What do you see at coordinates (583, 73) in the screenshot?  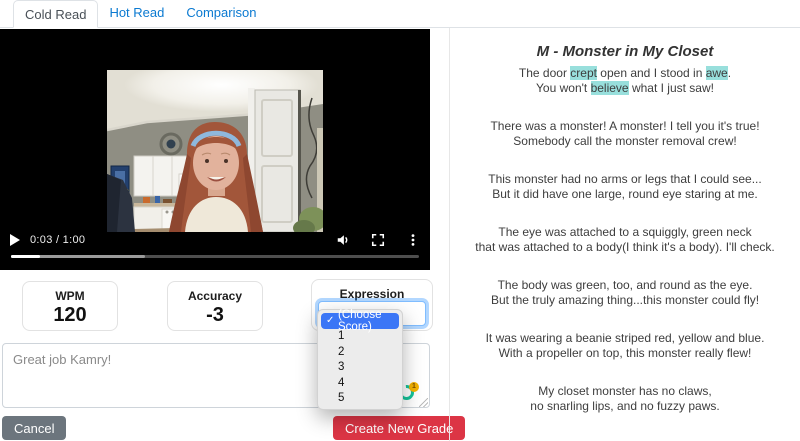 I see `highlighted-word: crept` at bounding box center [583, 73].